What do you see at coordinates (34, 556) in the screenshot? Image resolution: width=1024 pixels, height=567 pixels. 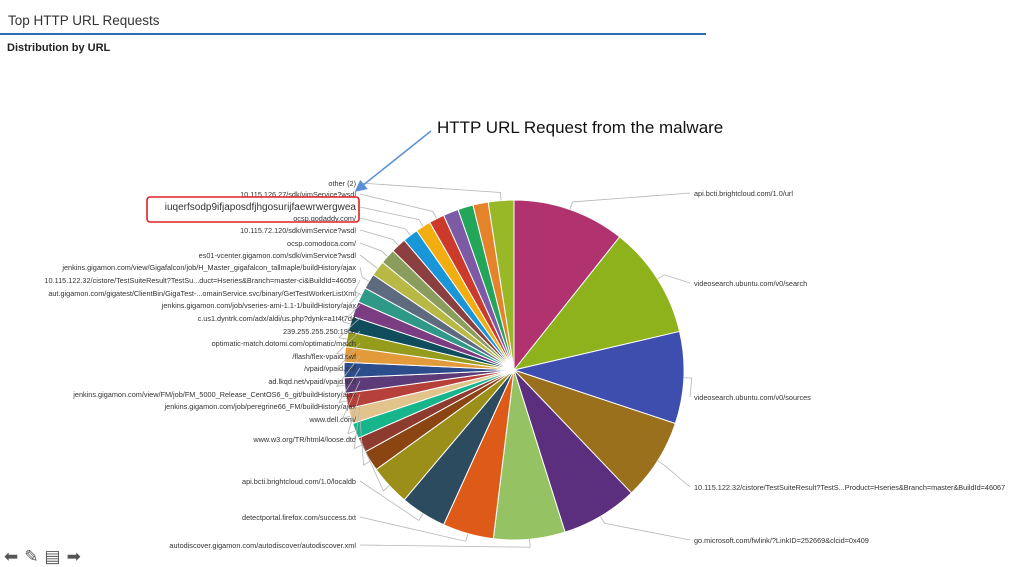 I see `edit-icon: ✎` at bounding box center [34, 556].